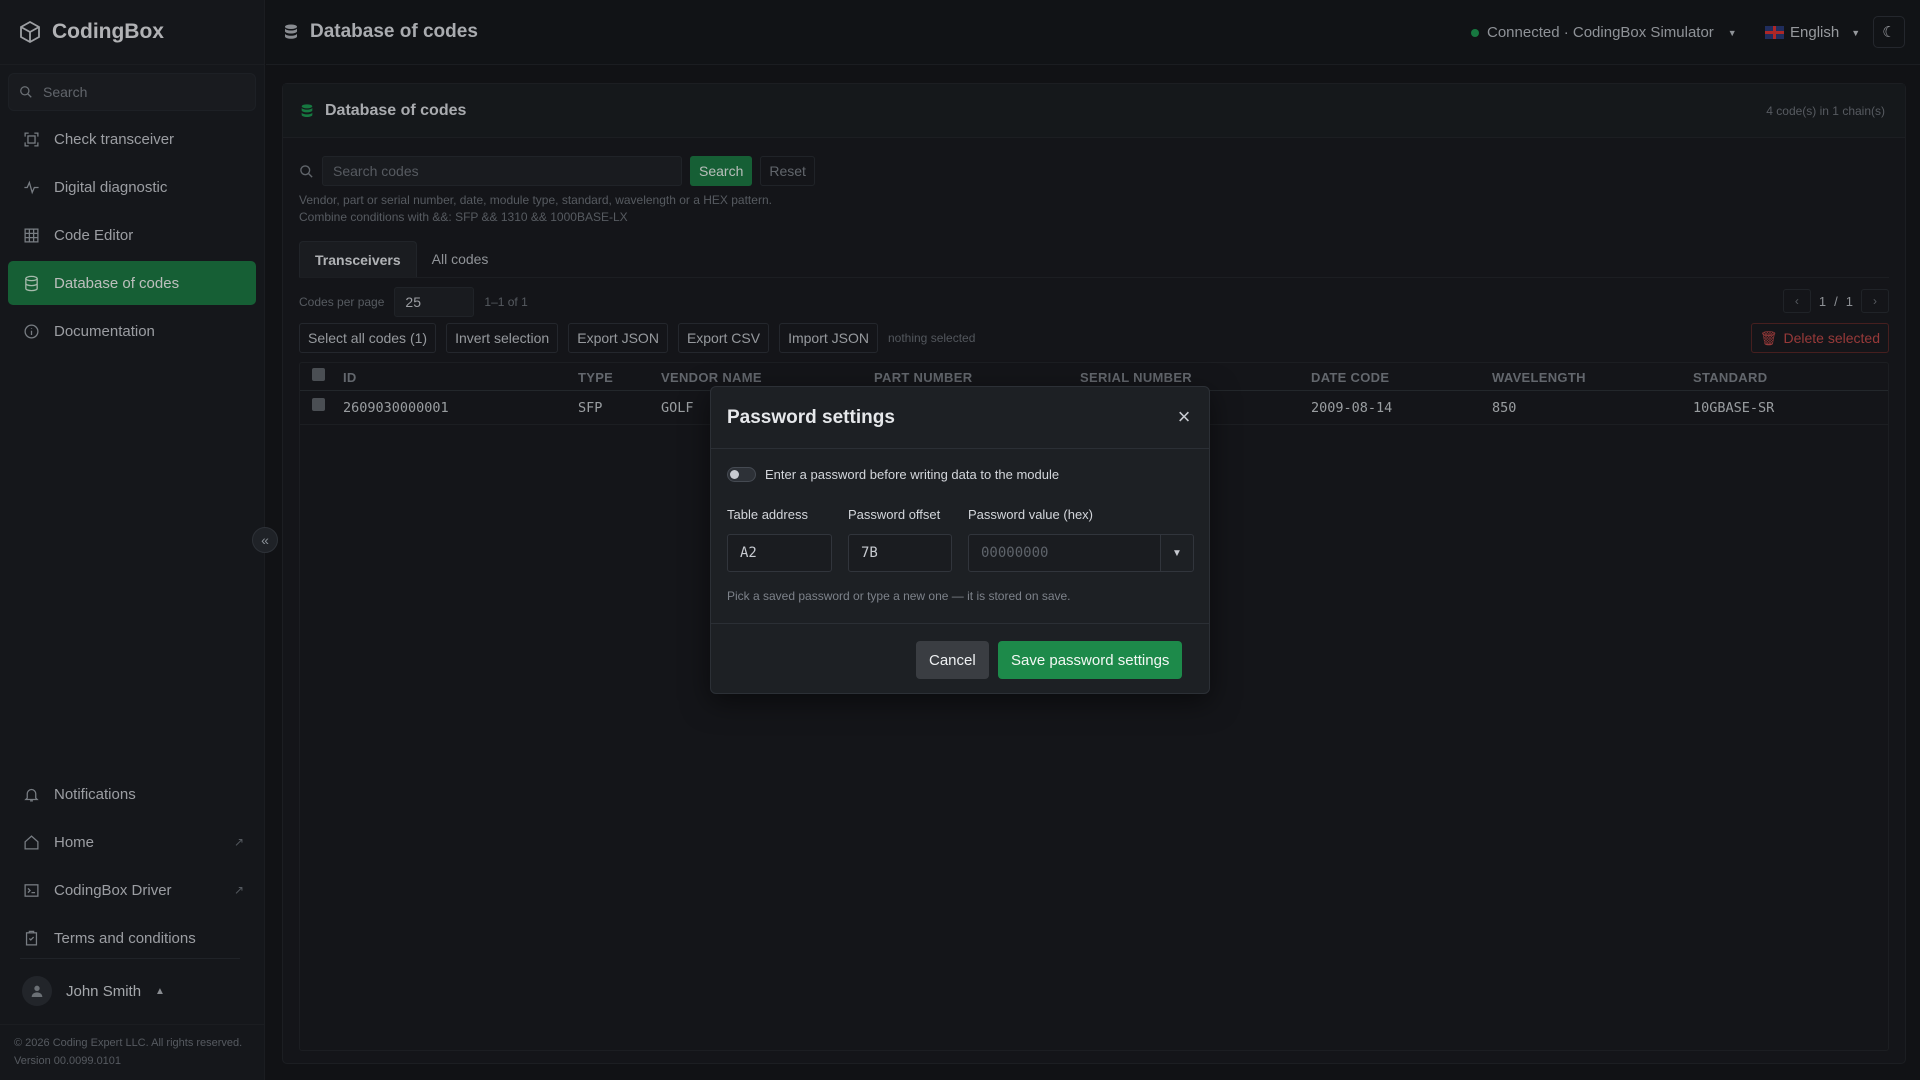 Image resolution: width=1920 pixels, height=1080 pixels. I want to click on close-icon: ×, so click(1184, 416).